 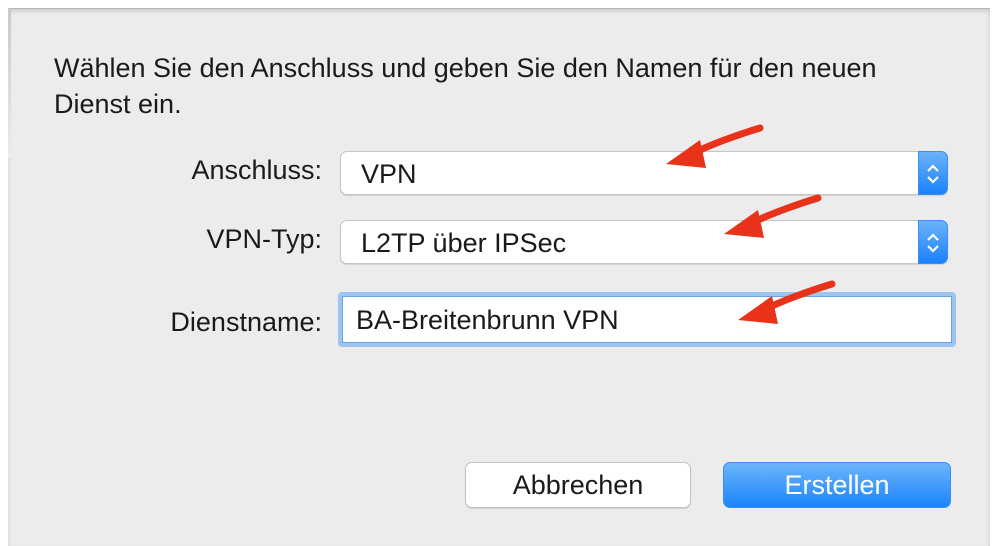 I want to click on create-button: Erstellen, so click(x=837, y=485).